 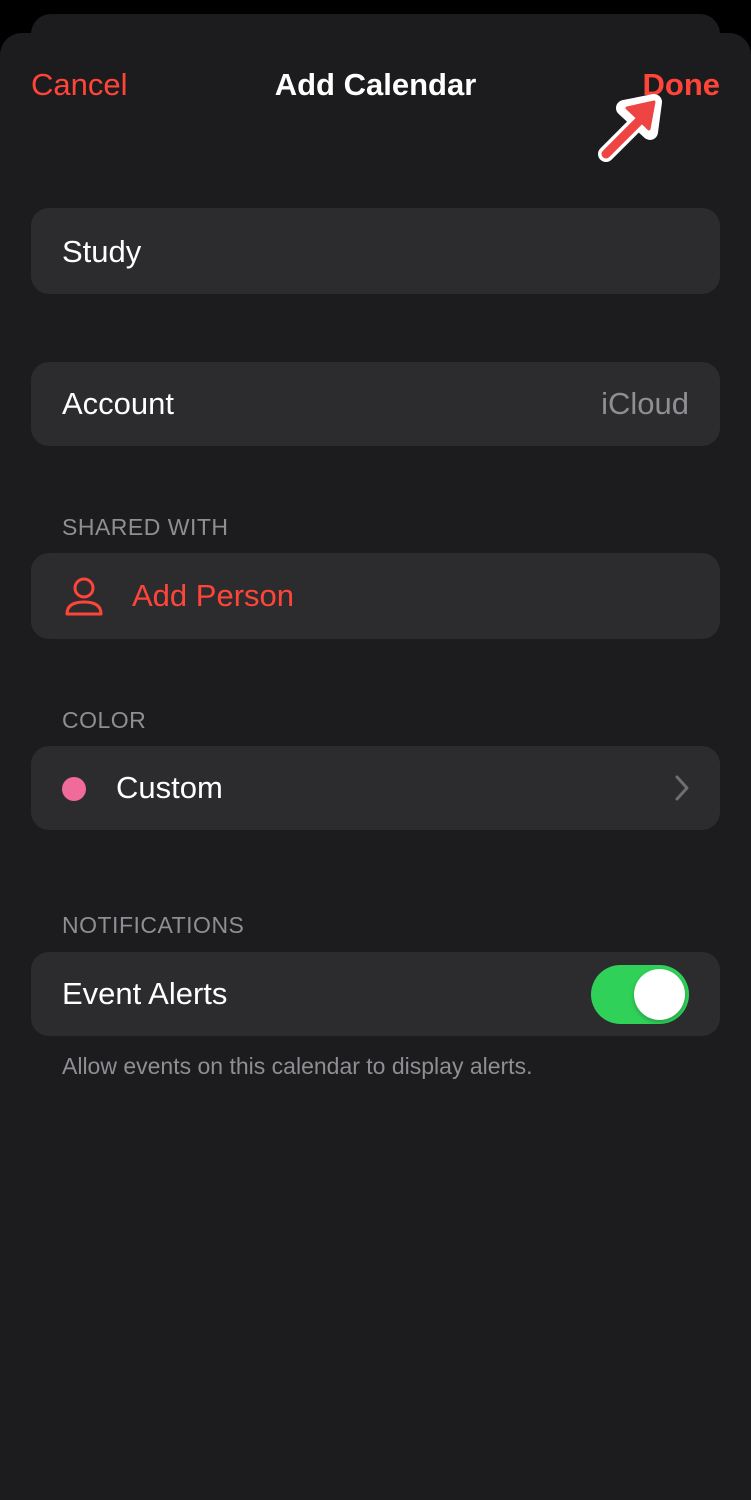 What do you see at coordinates (659, 994) in the screenshot?
I see `toggle-knob` at bounding box center [659, 994].